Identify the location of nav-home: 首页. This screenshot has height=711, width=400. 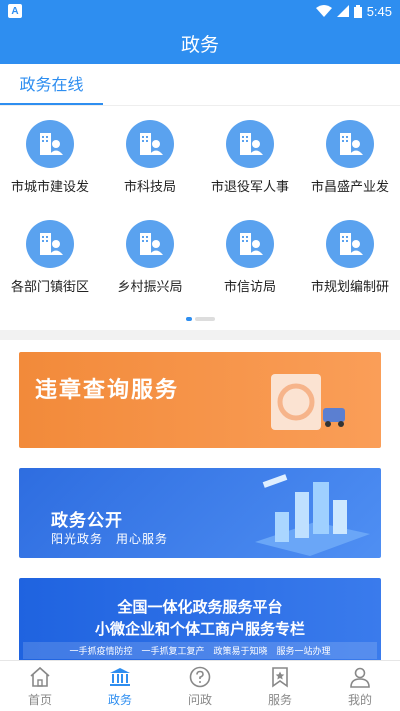
(40, 686).